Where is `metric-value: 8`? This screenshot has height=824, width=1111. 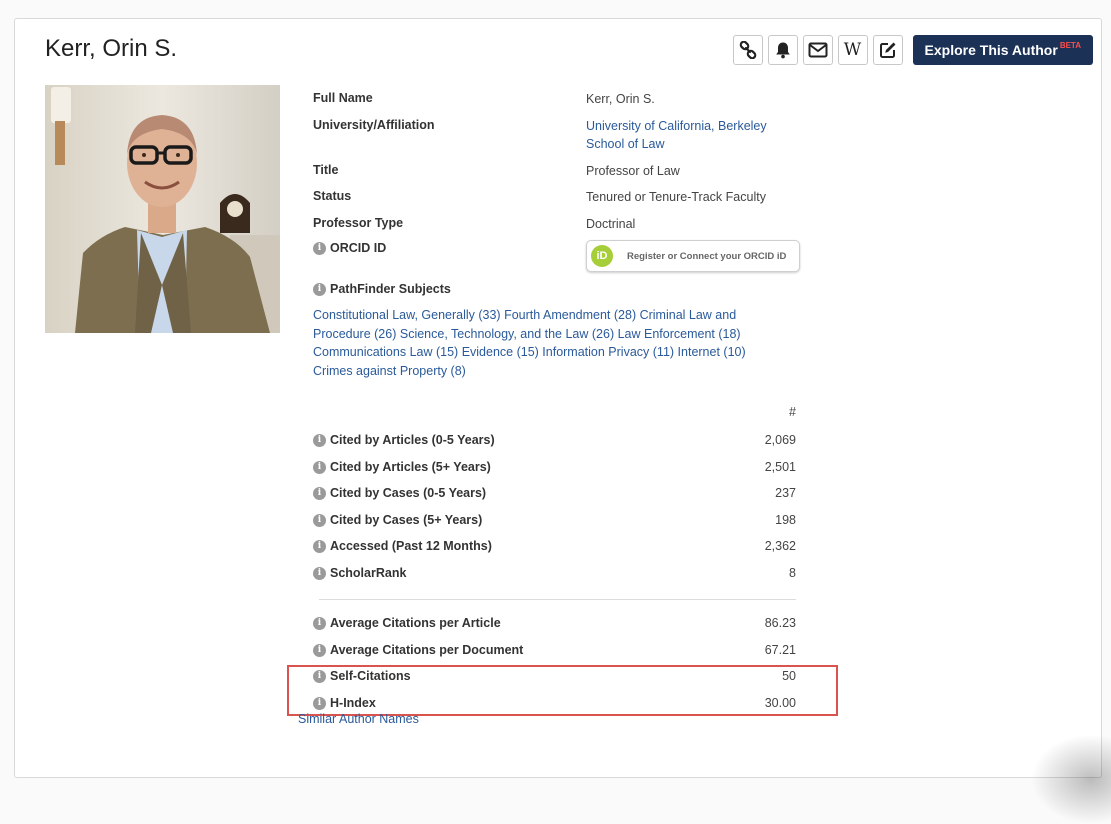
metric-value: 8 is located at coordinates (792, 573).